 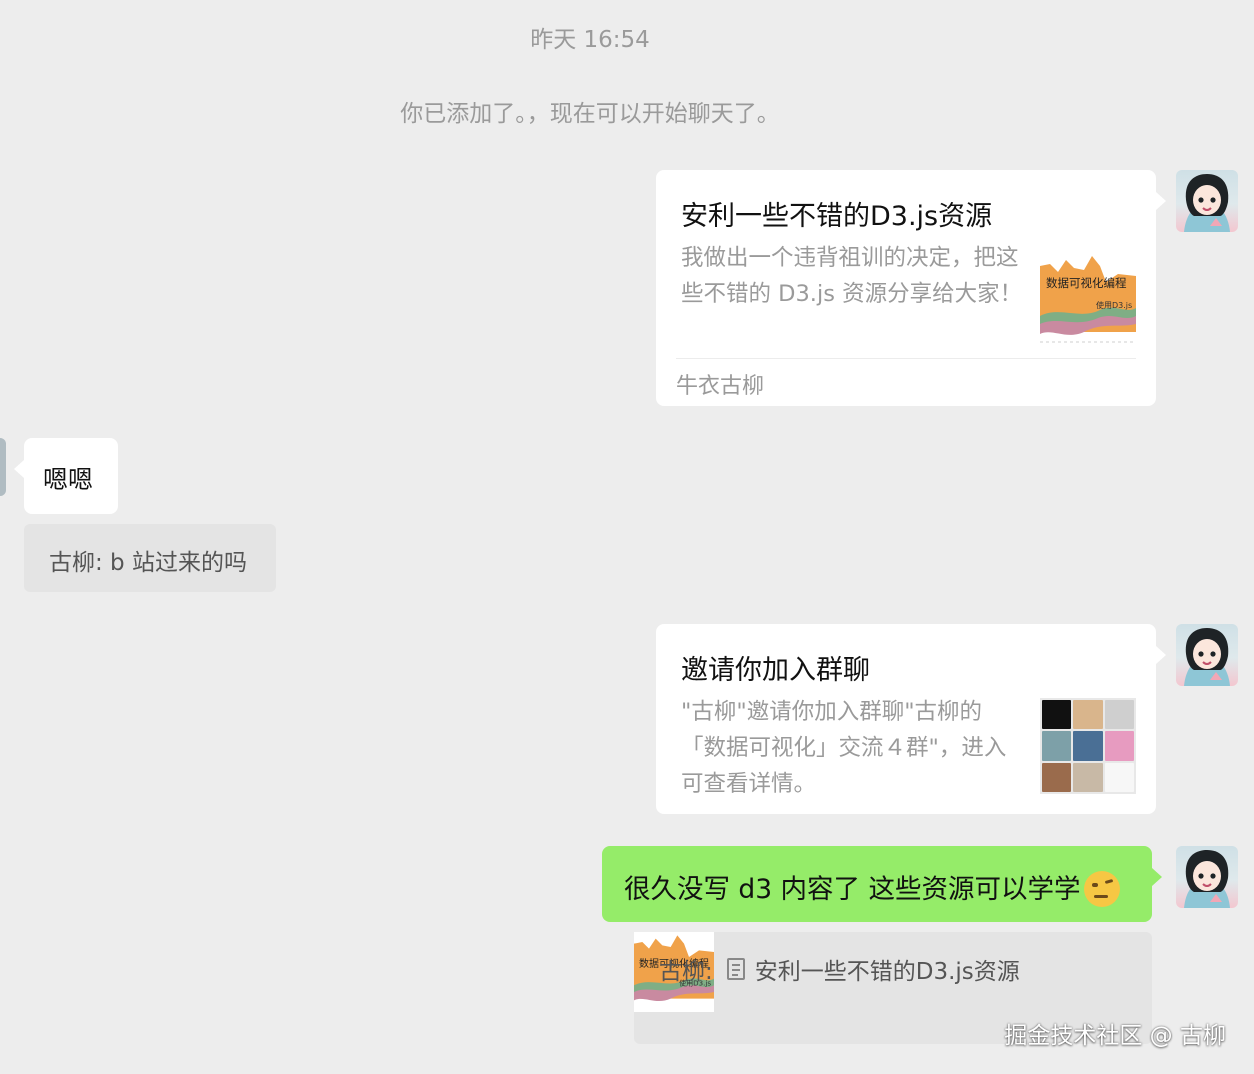 I want to click on quoted-link-title: 安利一些不错的D3.js资源, so click(x=887, y=972).